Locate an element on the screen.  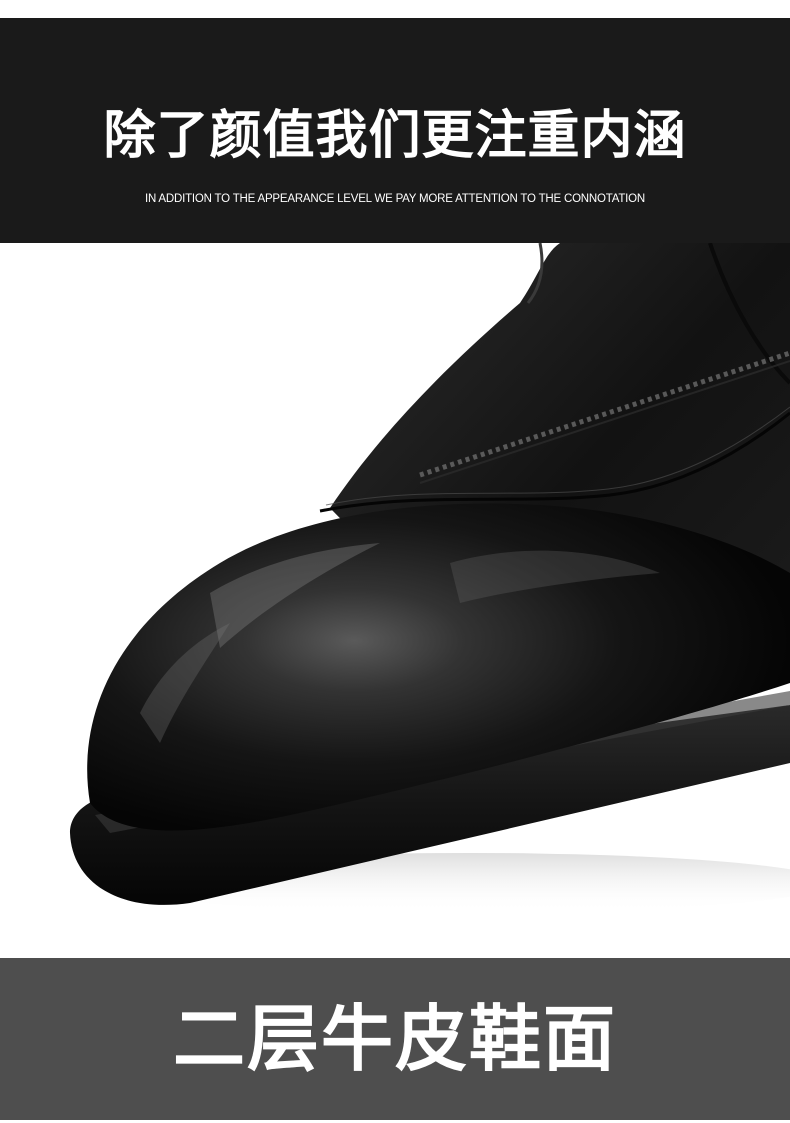
bottom-banner: 二层牛皮鞋面 is located at coordinates (395, 1039).